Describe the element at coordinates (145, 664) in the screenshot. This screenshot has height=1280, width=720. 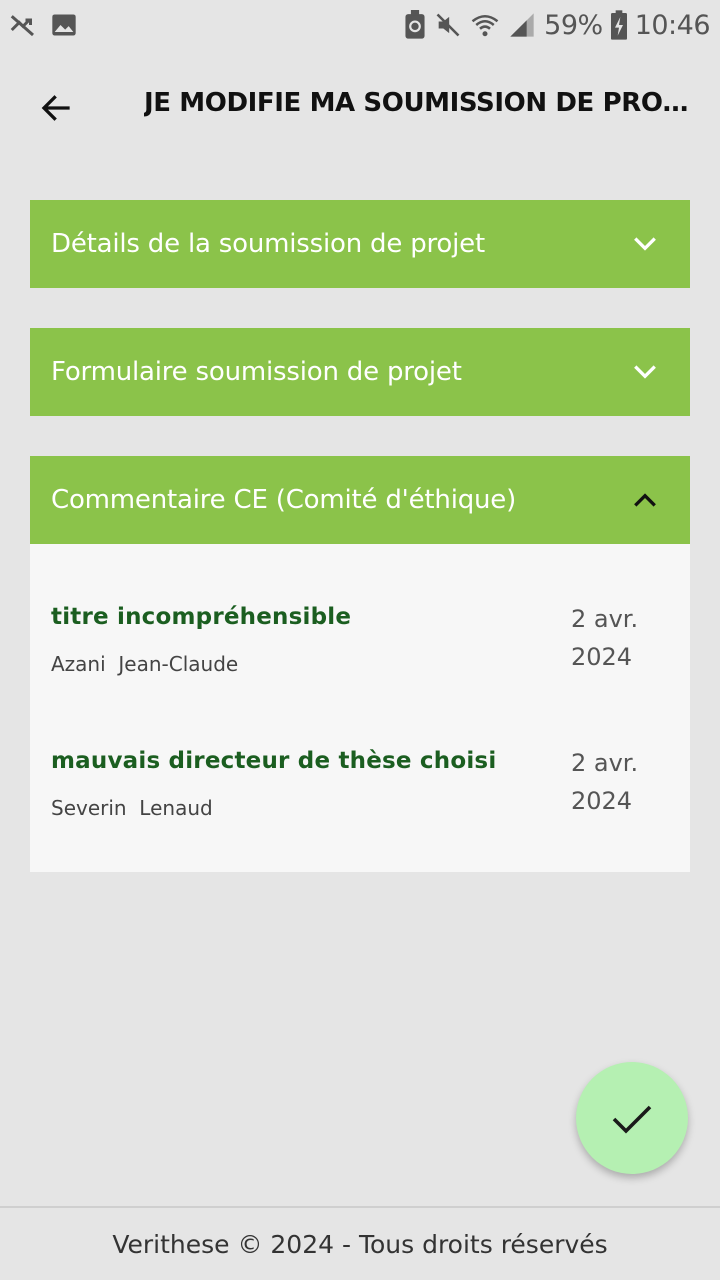
I see `comment-author: Azani Jean-Claude` at that location.